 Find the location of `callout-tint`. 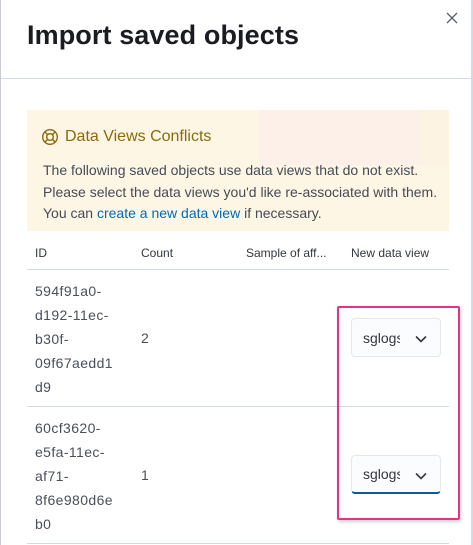

callout-tint is located at coordinates (339, 137).